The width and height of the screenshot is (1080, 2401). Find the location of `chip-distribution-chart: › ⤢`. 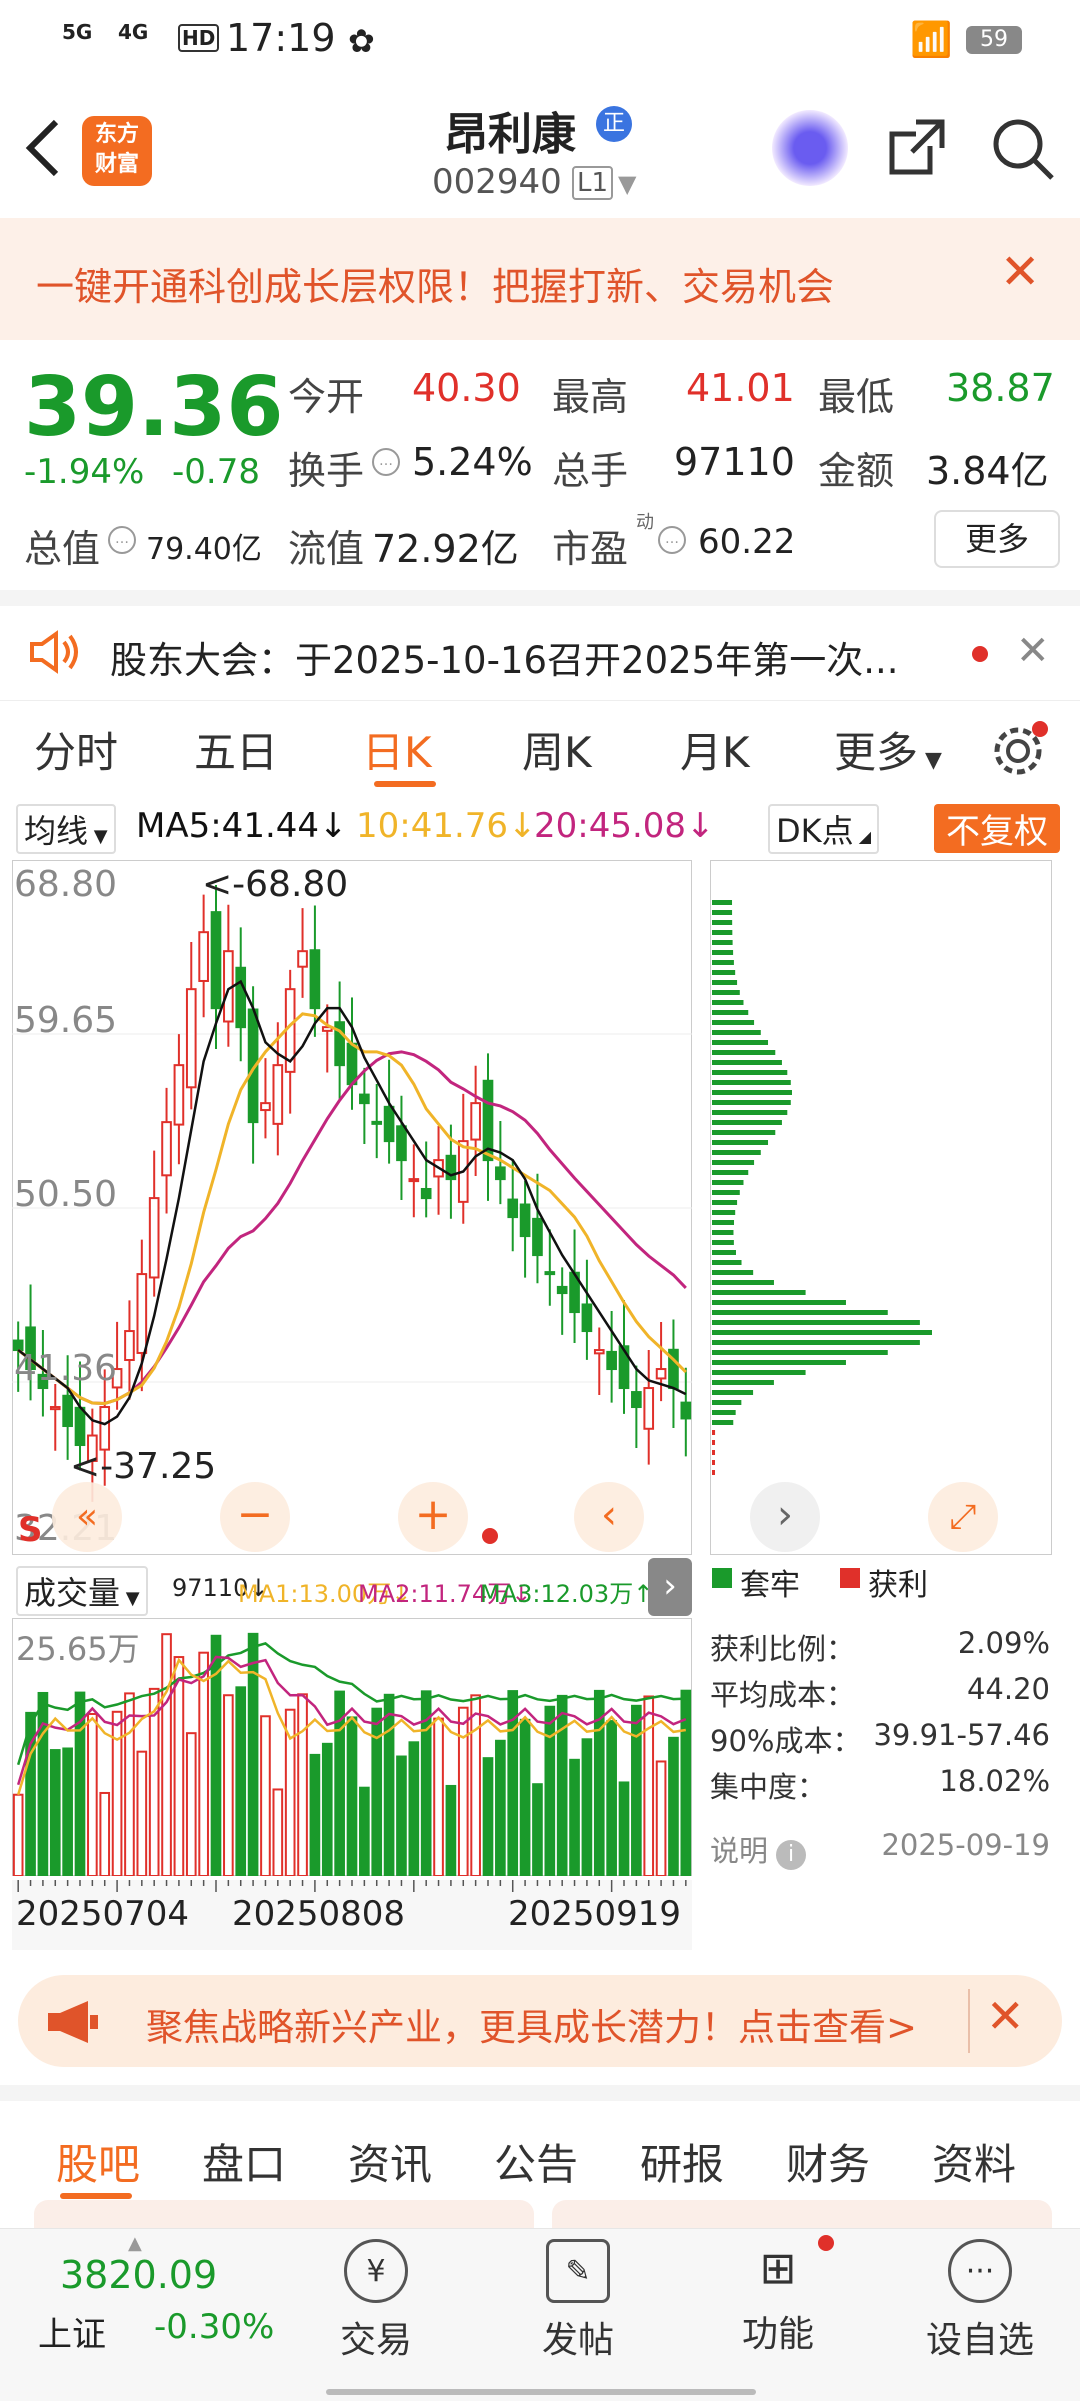

chip-distribution-chart: › ⤢ is located at coordinates (881, 1207).